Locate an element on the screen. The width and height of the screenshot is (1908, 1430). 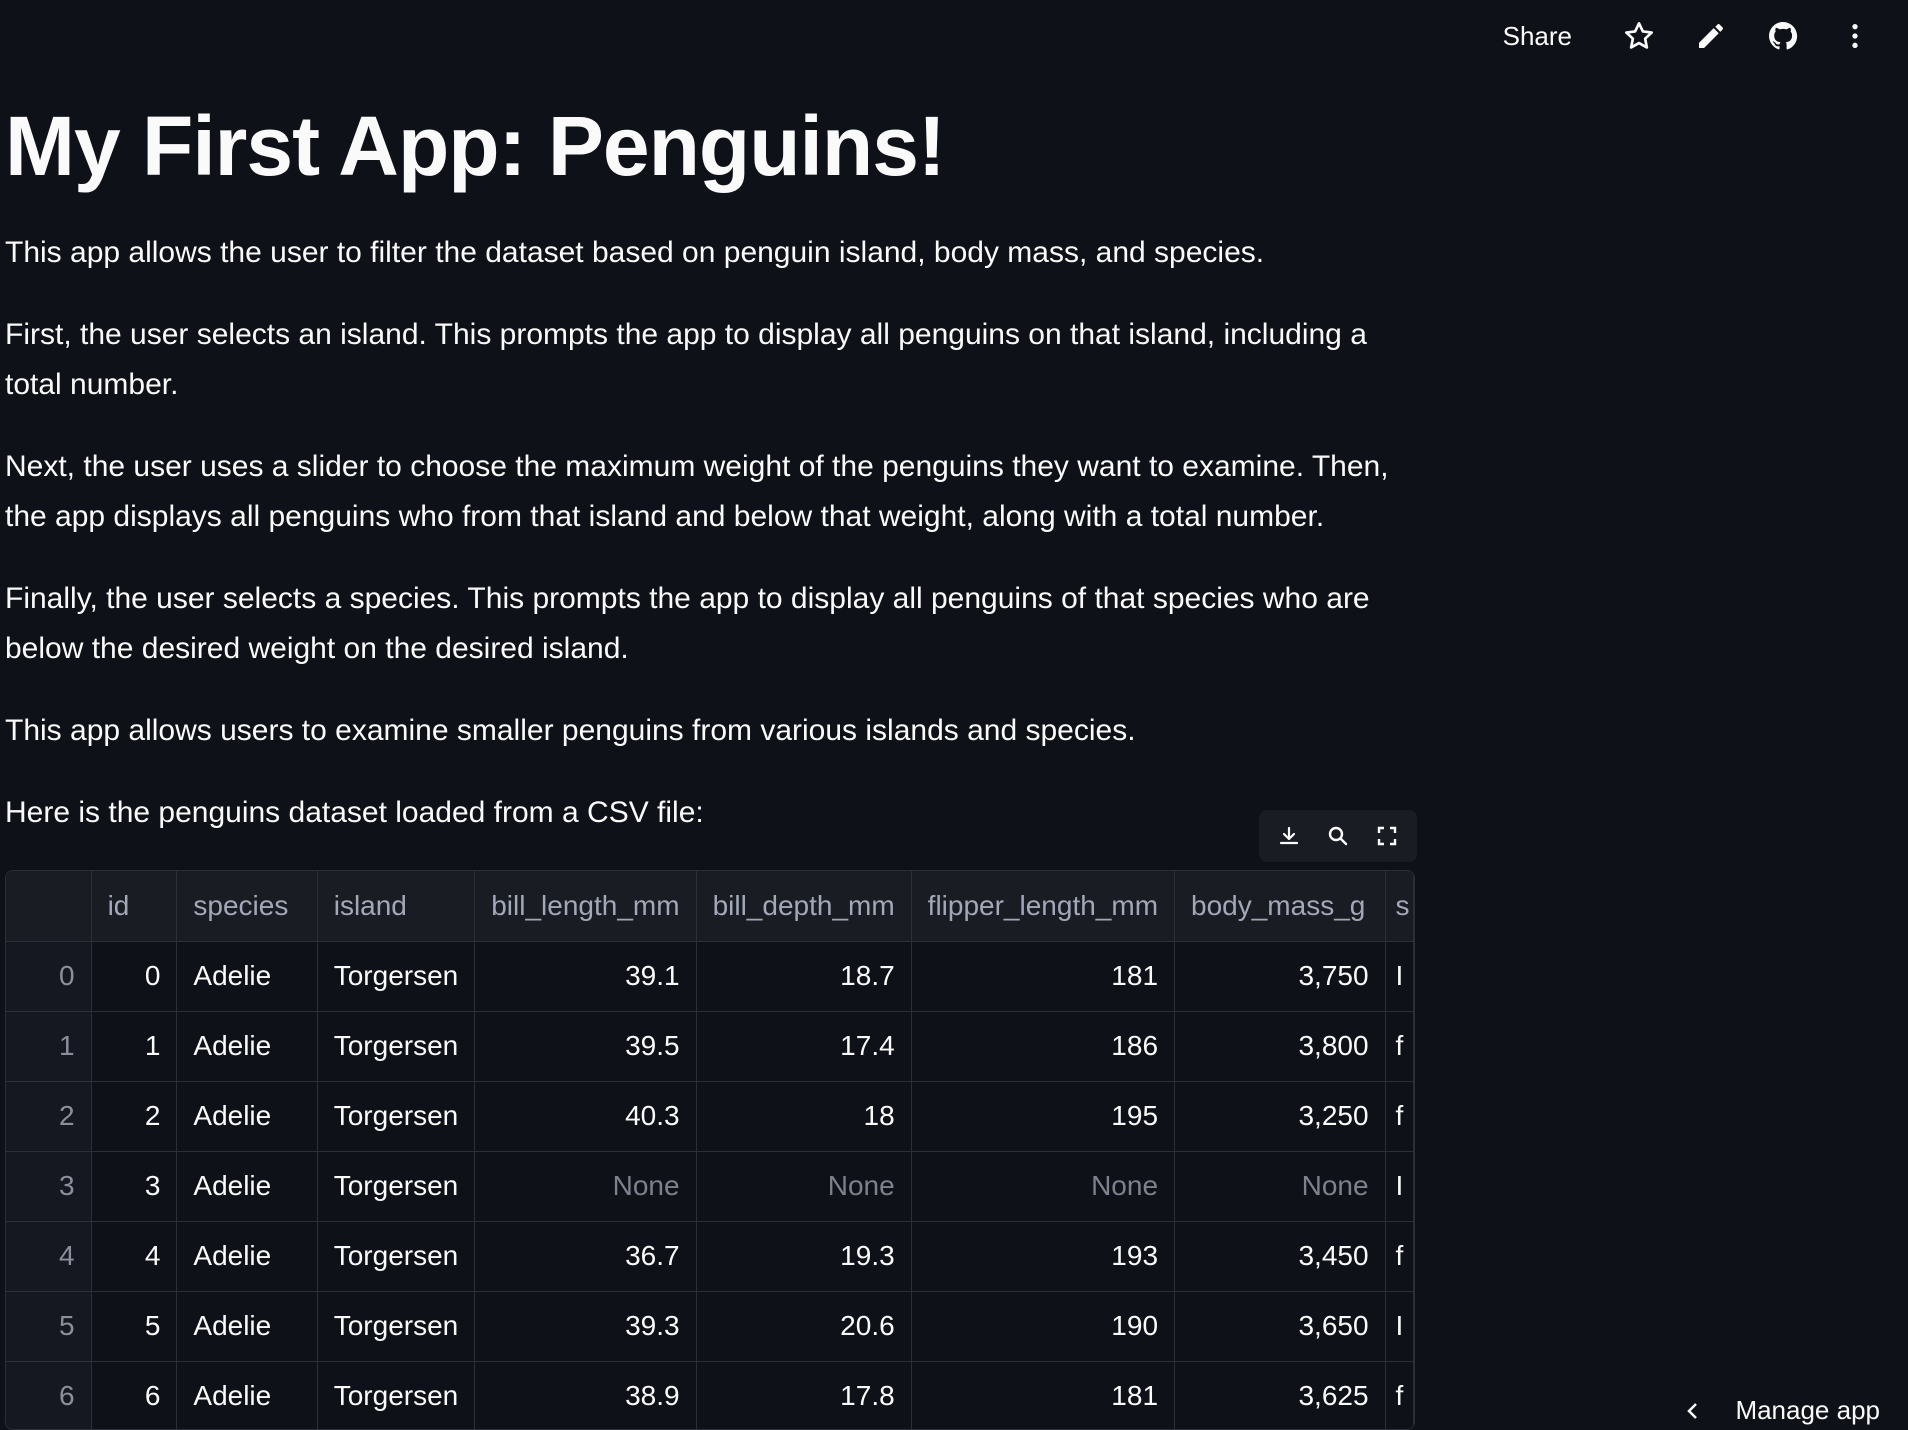
star-icon is located at coordinates (1639, 36).